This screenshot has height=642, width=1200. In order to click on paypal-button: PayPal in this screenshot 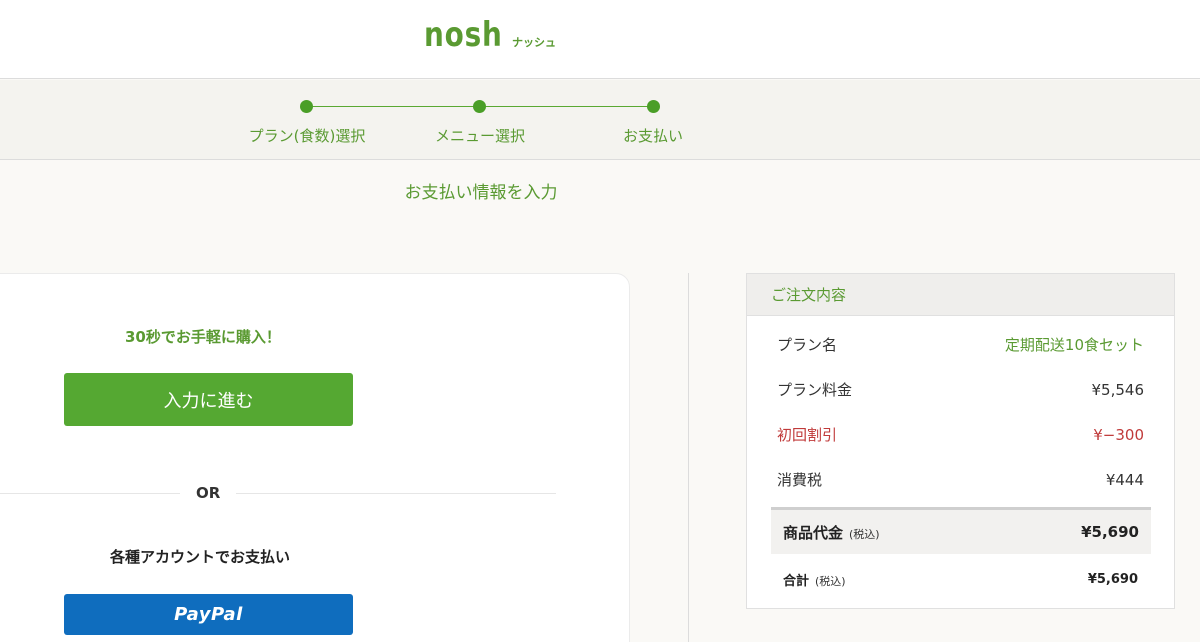, I will do `click(208, 614)`.